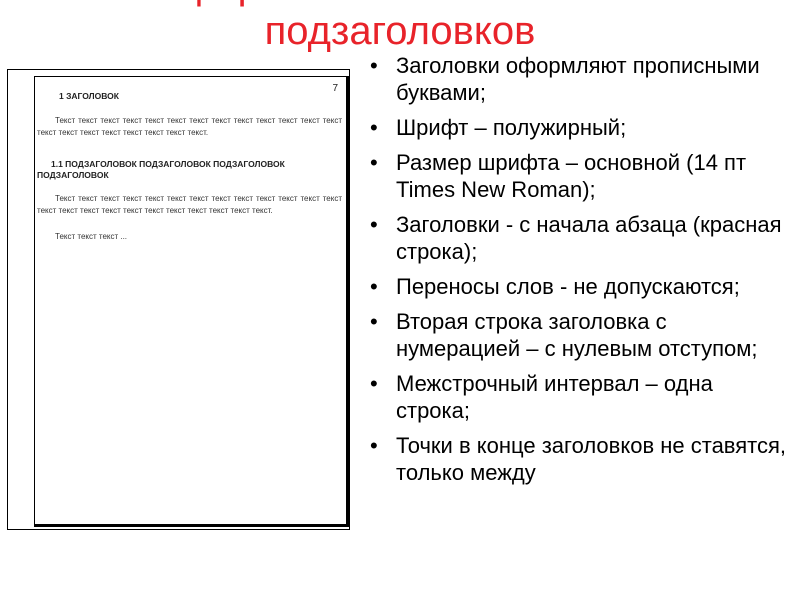 The height and width of the screenshot is (600, 800). Describe the element at coordinates (400, 31) in the screenshot. I see `slide-title-line-2: подзаголовков` at that location.